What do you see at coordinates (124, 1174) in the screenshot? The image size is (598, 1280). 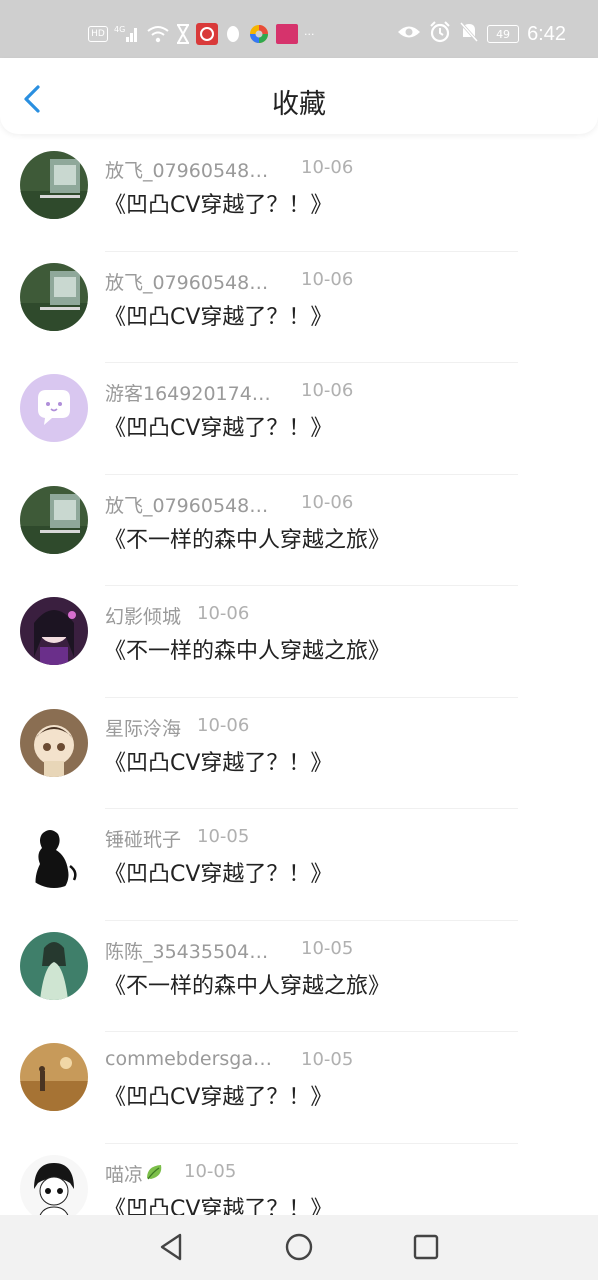 I see `user-name: 喵凉` at bounding box center [124, 1174].